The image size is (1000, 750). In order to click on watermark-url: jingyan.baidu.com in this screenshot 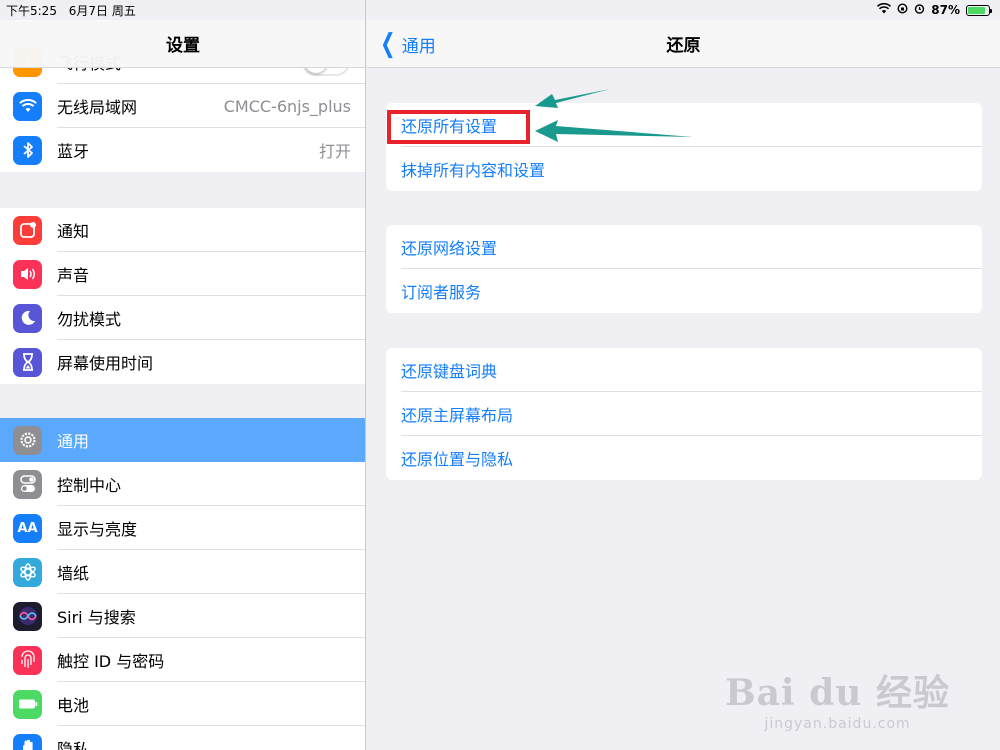, I will do `click(837, 724)`.